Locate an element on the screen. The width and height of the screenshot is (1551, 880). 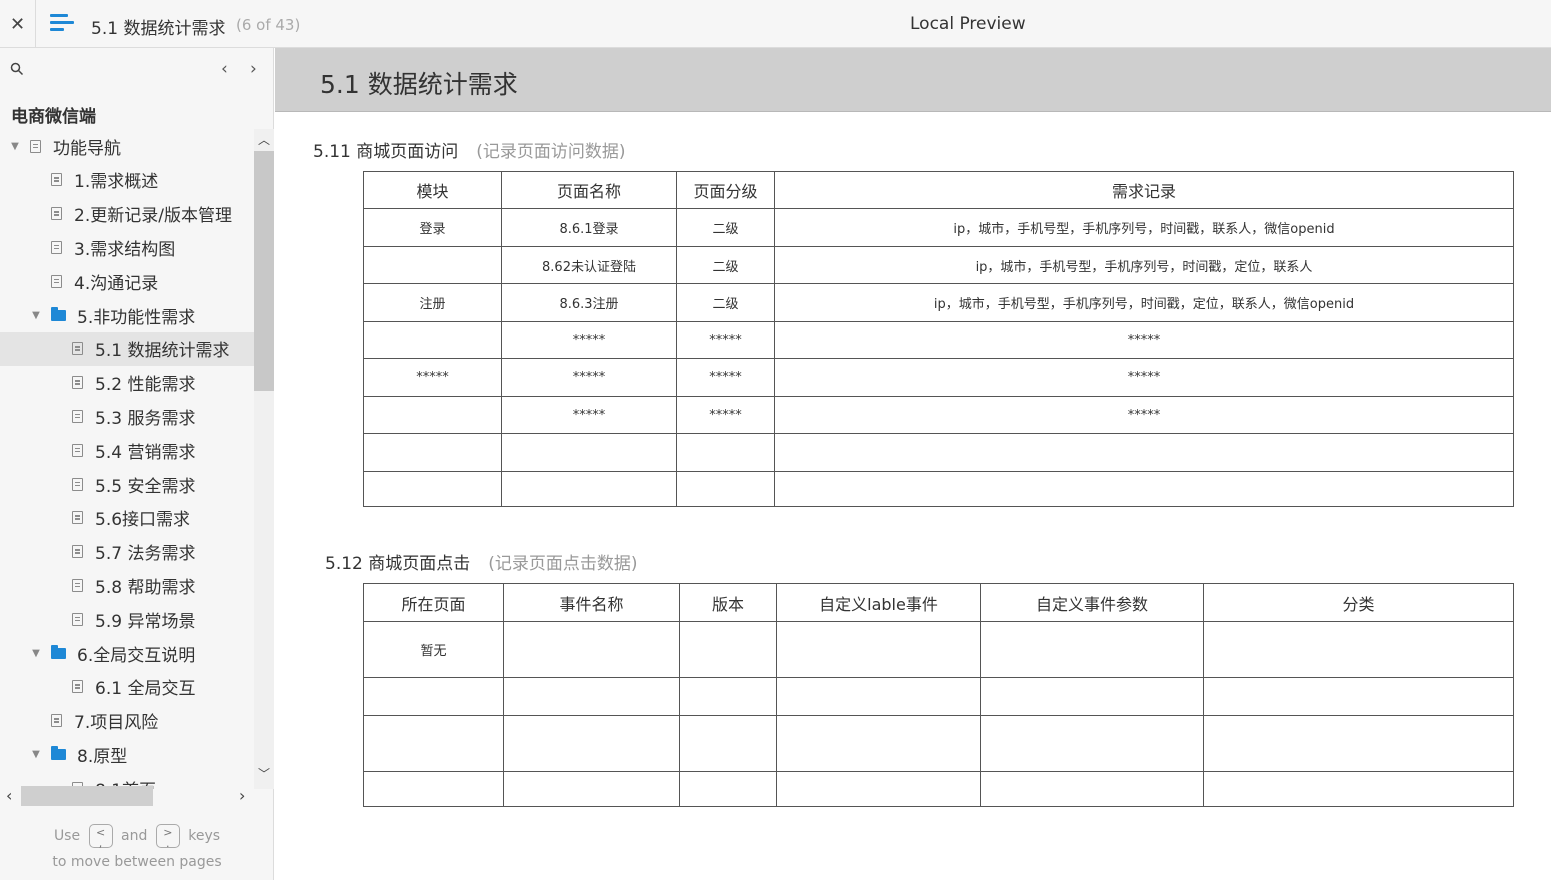
scroll-down-icon: ﹀ is located at coordinates (264, 773).